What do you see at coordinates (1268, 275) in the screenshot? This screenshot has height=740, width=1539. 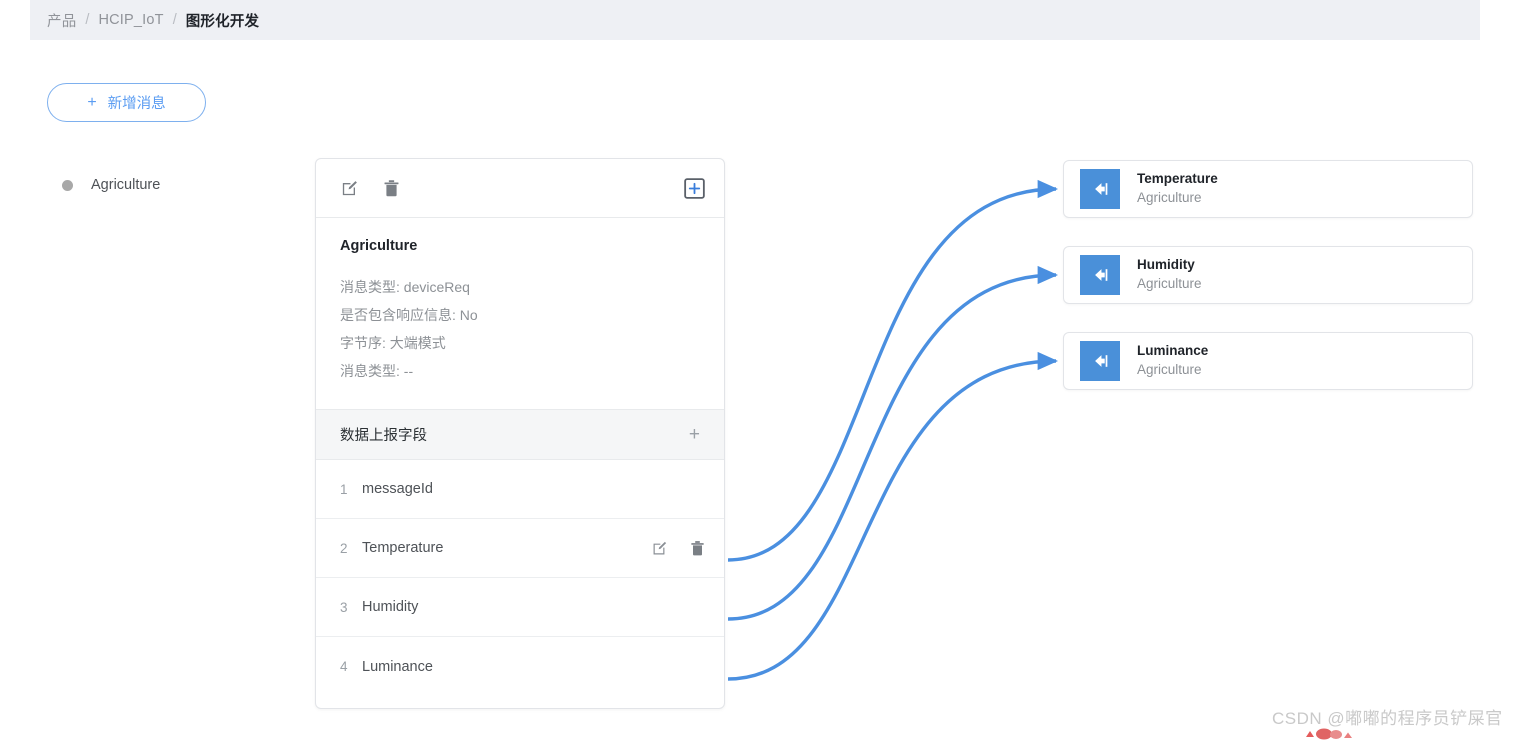 I see `property-card-humidity: Humidity Agriculture` at bounding box center [1268, 275].